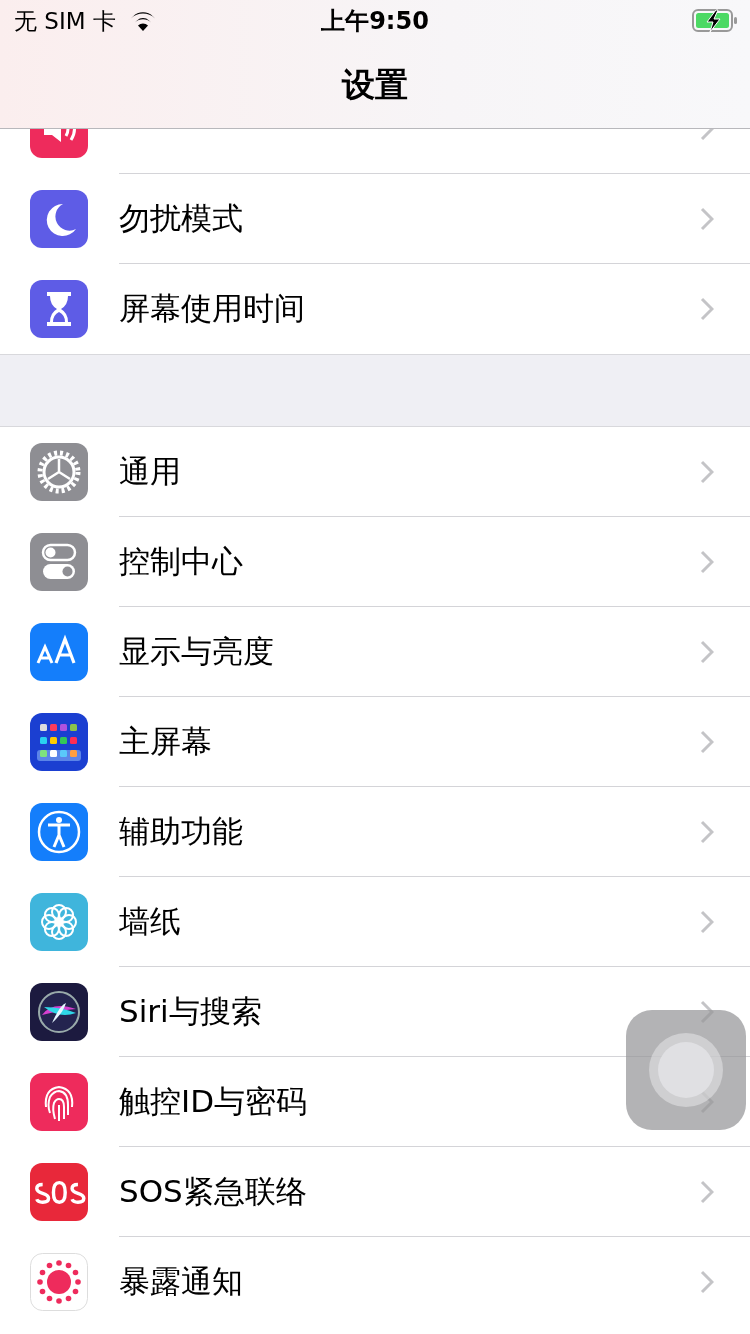  I want to click on row-label: 控制中心, so click(181, 561).